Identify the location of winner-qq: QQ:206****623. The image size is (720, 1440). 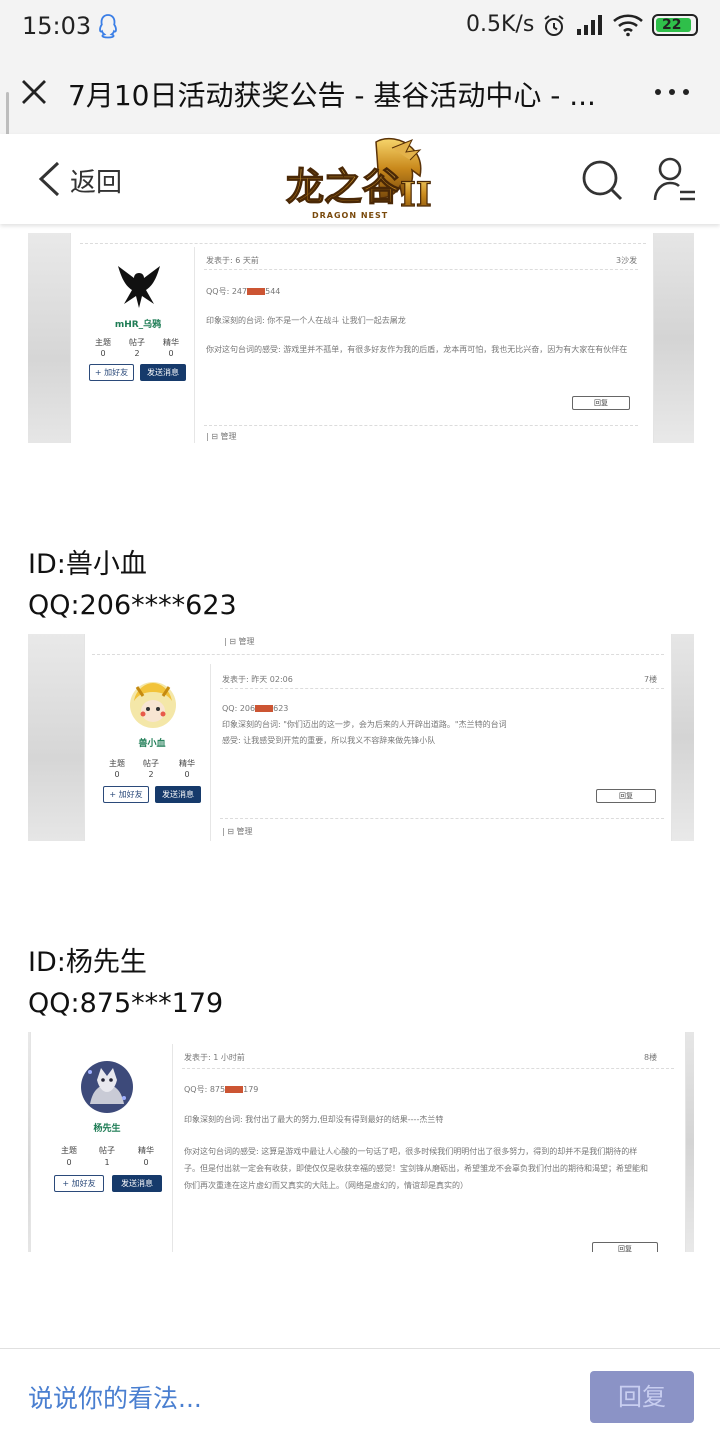
(132, 605).